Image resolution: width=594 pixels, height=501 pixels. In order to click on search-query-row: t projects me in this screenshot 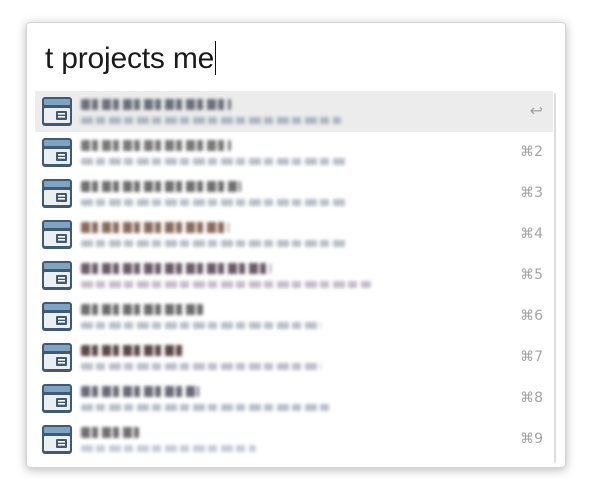, I will do `click(296, 57)`.